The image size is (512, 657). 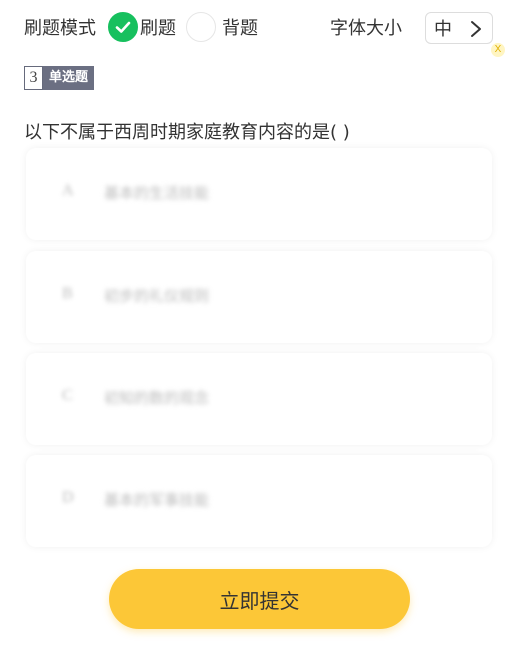 What do you see at coordinates (366, 28) in the screenshot?
I see `font-size-label: 字体大小` at bounding box center [366, 28].